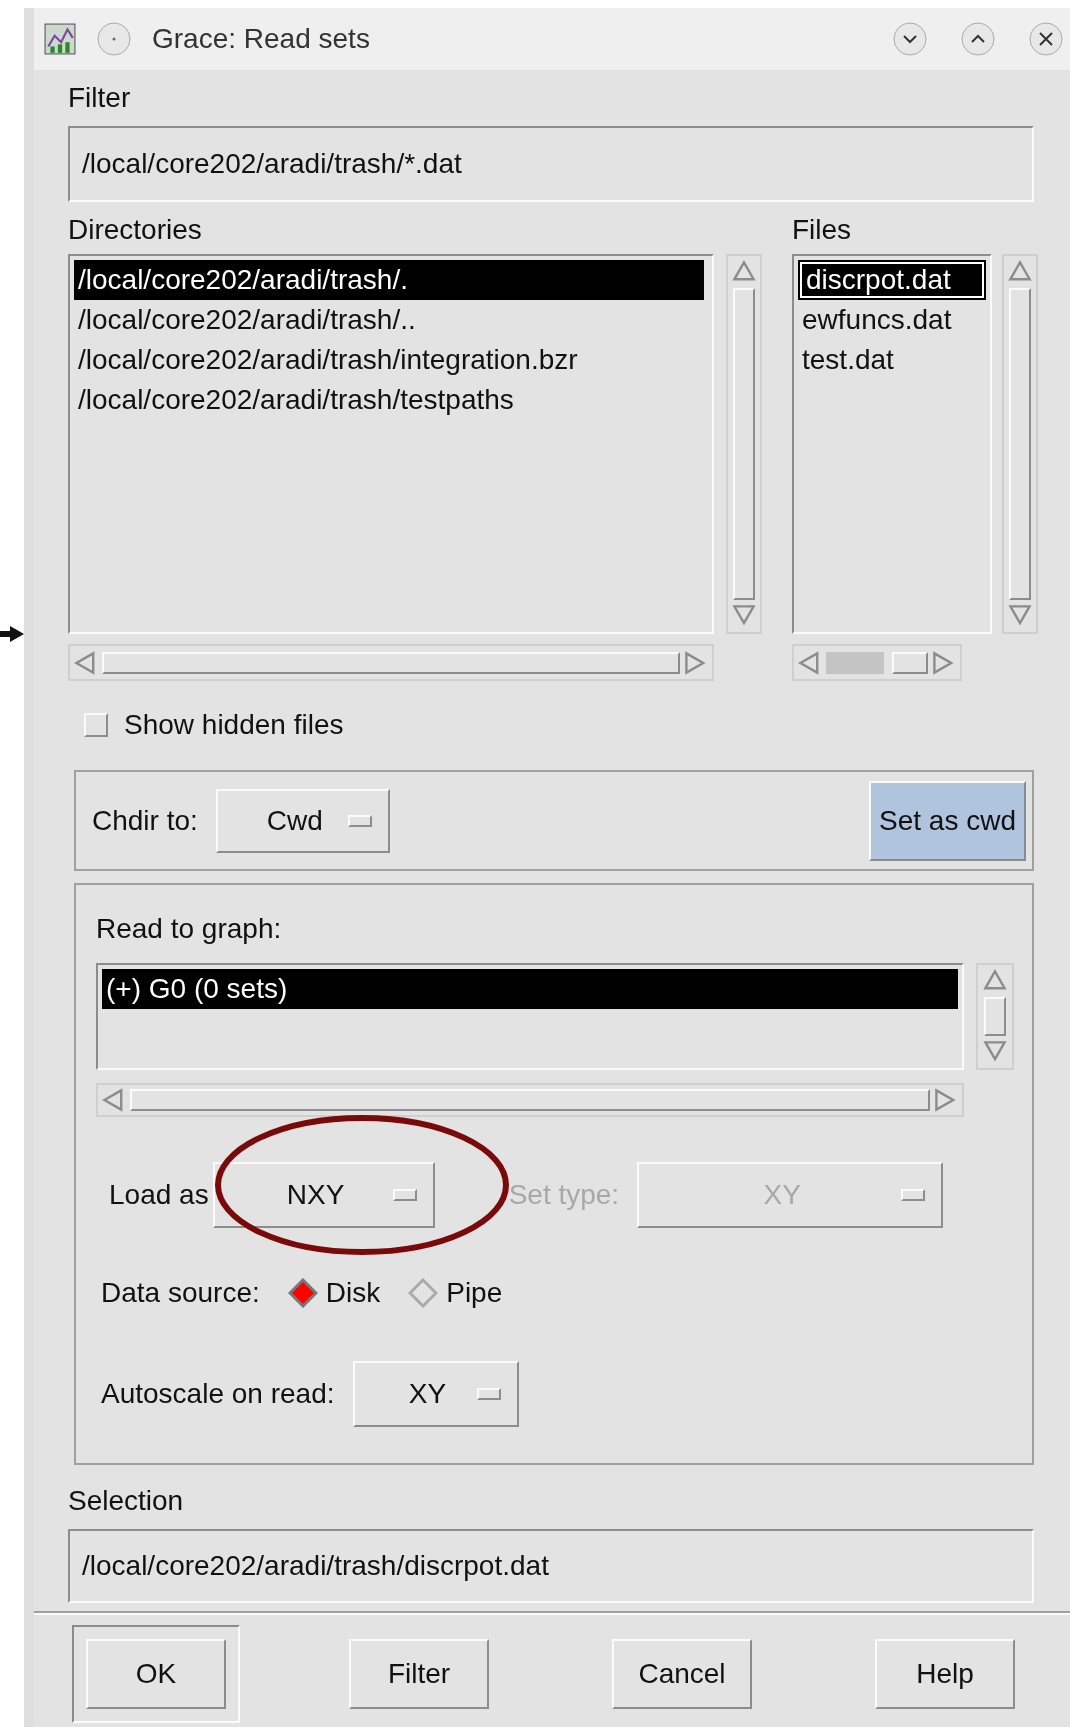 The image size is (1070, 1727). I want to click on chdir-label: Chdir to:, so click(145, 820).